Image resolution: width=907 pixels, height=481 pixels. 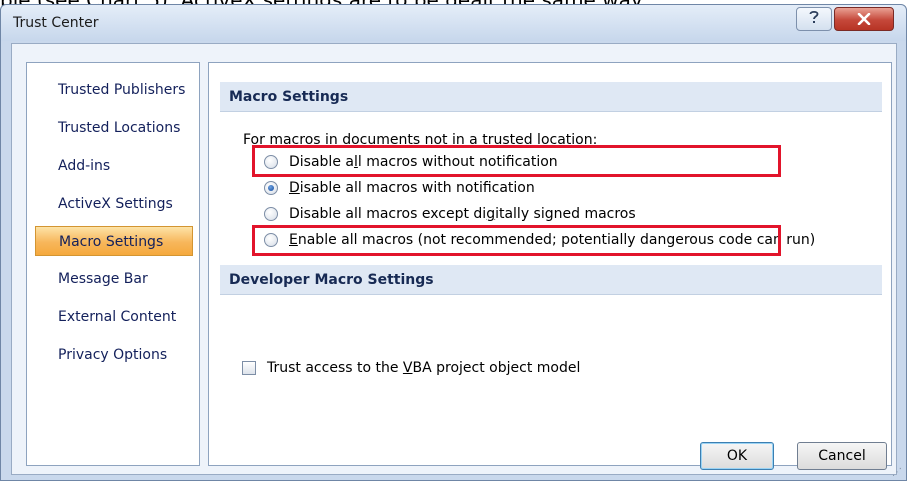 What do you see at coordinates (114, 279) in the screenshot?
I see `sidebar-item-message-bar: Message Bar` at bounding box center [114, 279].